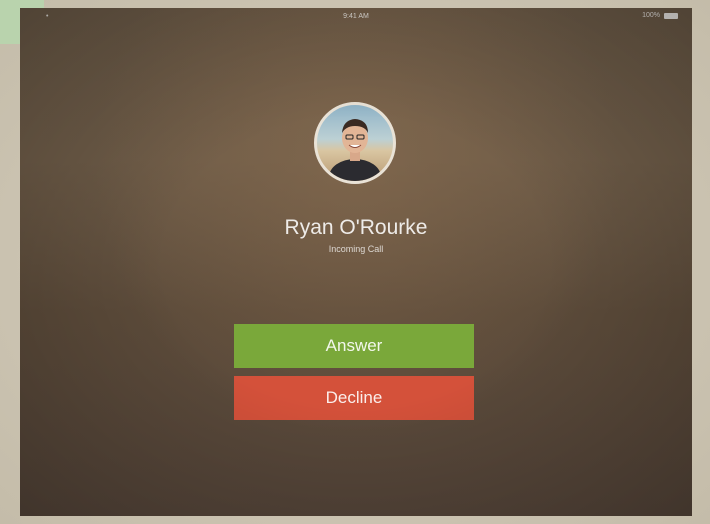 Image resolution: width=710 pixels, height=524 pixels. I want to click on caller-avatar, so click(355, 143).